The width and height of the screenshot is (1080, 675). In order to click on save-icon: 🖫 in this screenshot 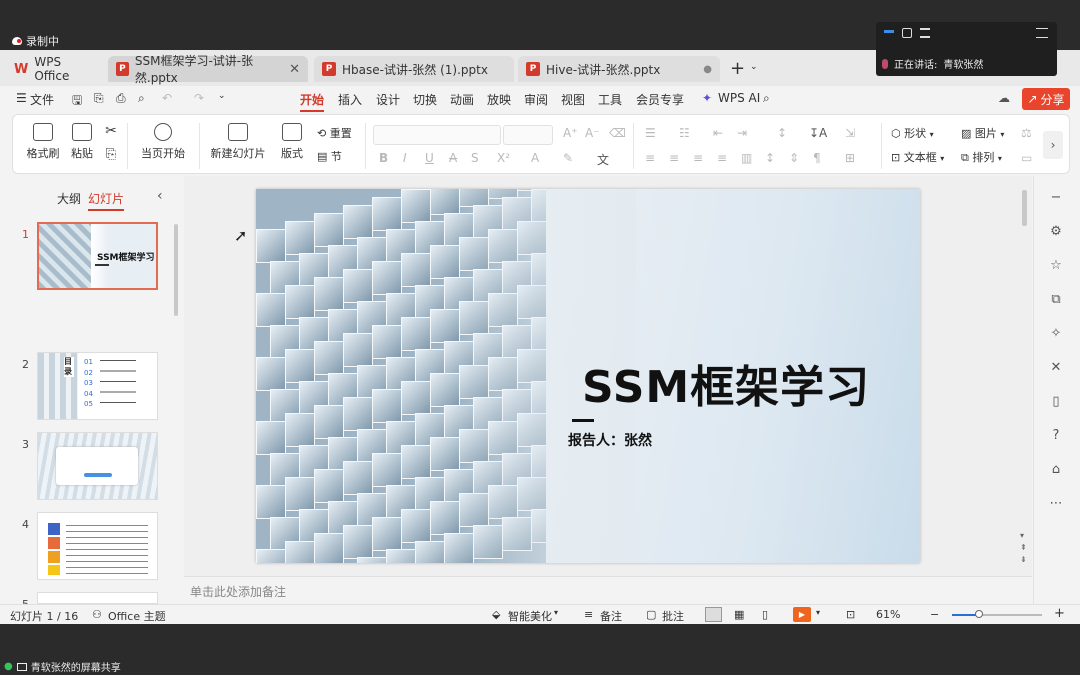, I will do `click(77, 101)`.